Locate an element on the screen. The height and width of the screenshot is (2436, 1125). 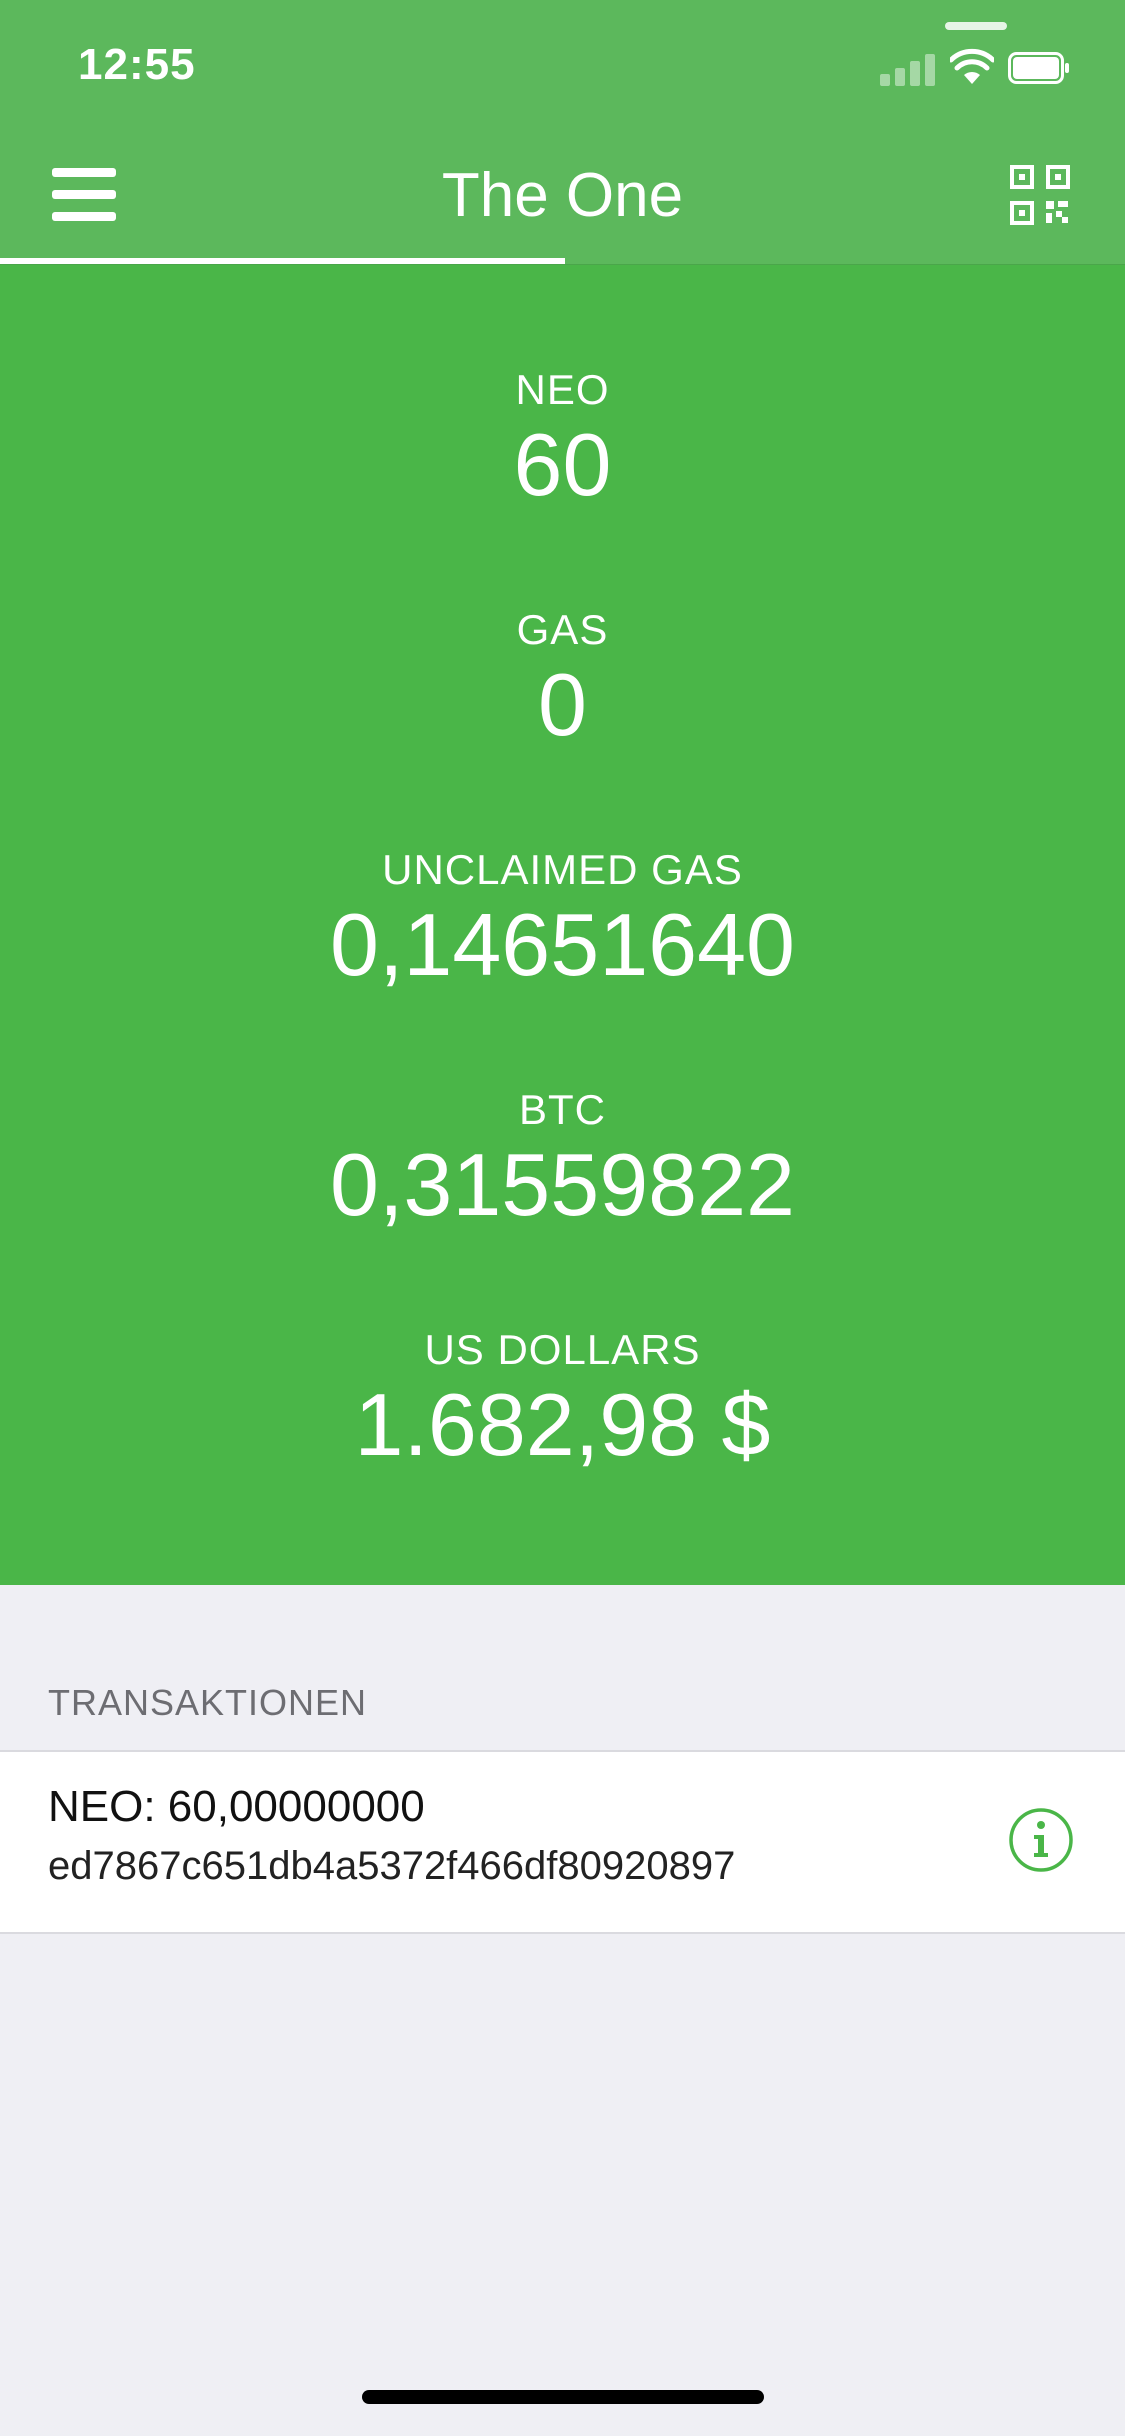
page-title: The One is located at coordinates (562, 195).